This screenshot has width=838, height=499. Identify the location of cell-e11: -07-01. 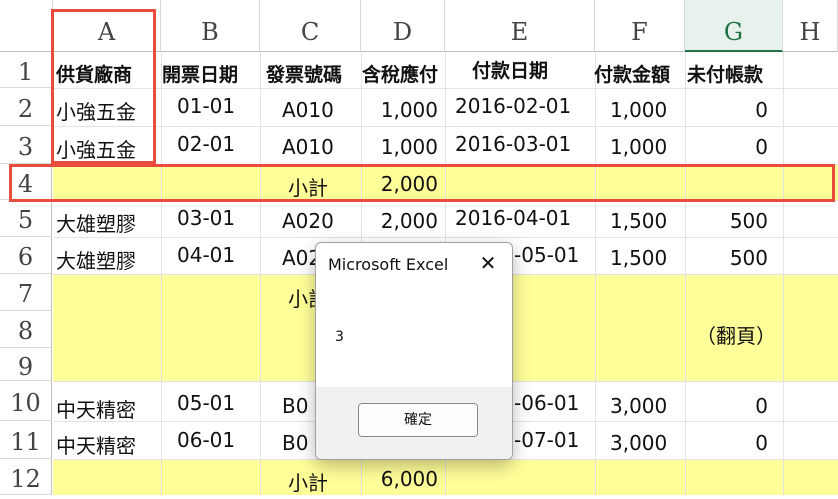
(546, 440).